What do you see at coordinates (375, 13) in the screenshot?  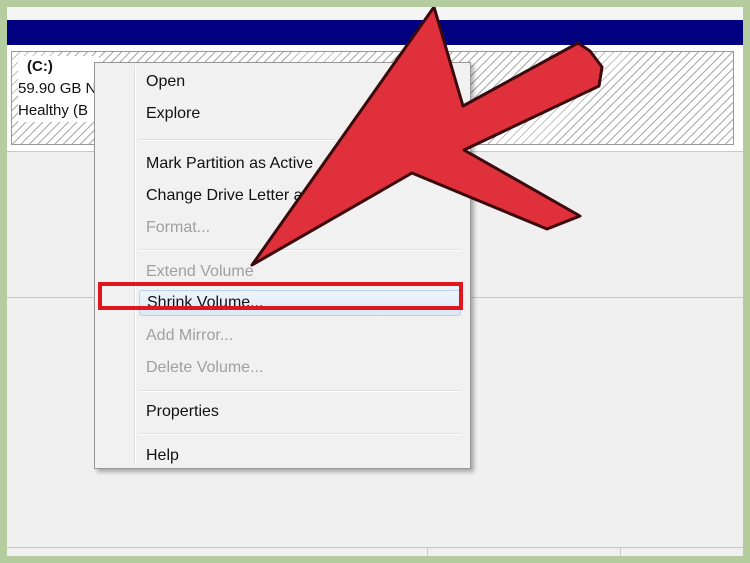 I see `window-top-strip` at bounding box center [375, 13].